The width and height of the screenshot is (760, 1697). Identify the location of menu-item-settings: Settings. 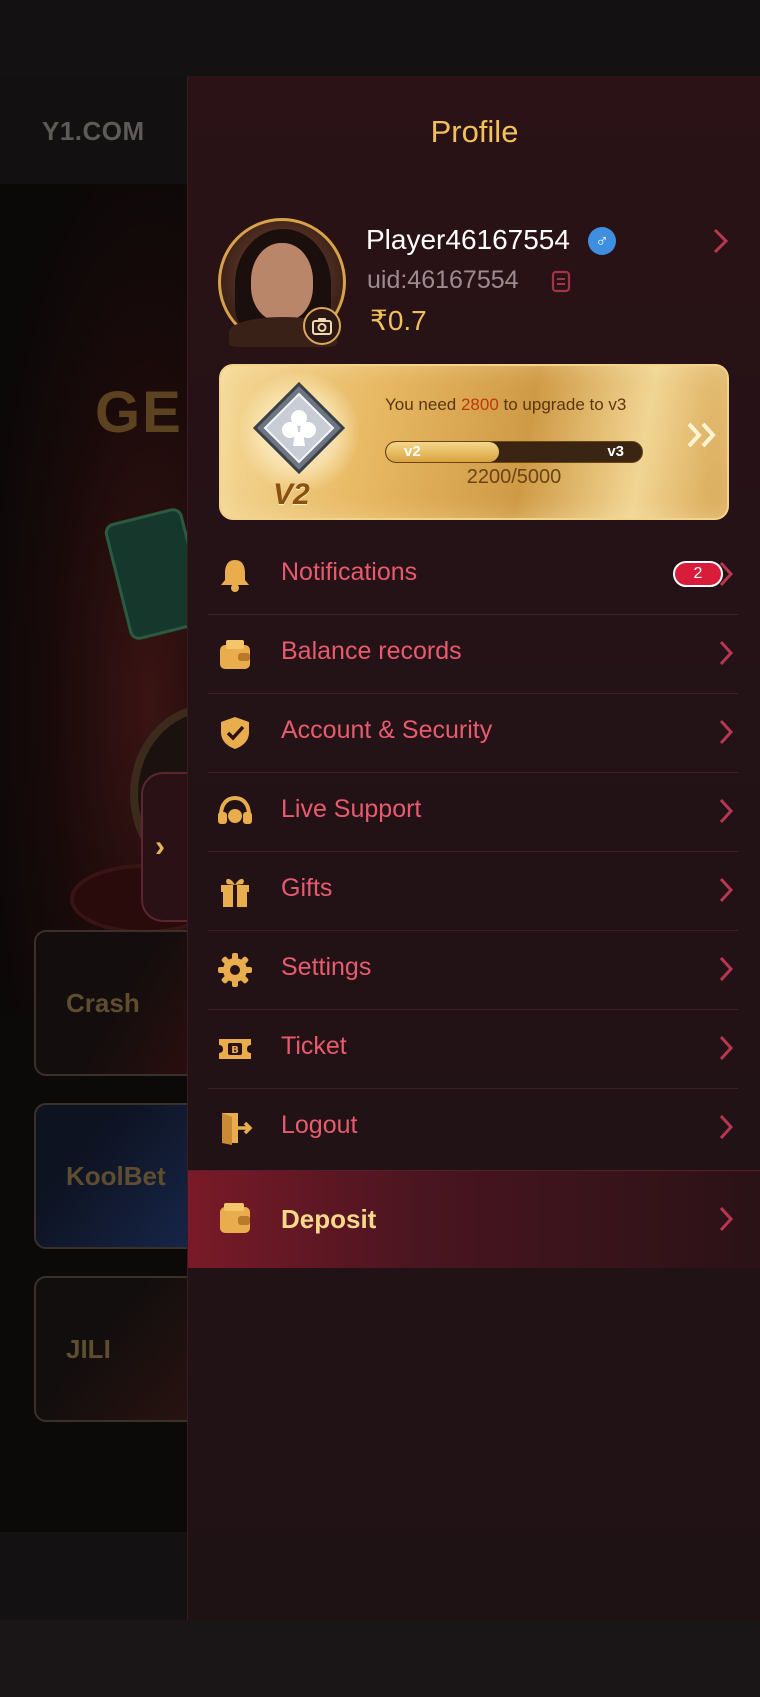
(473, 970).